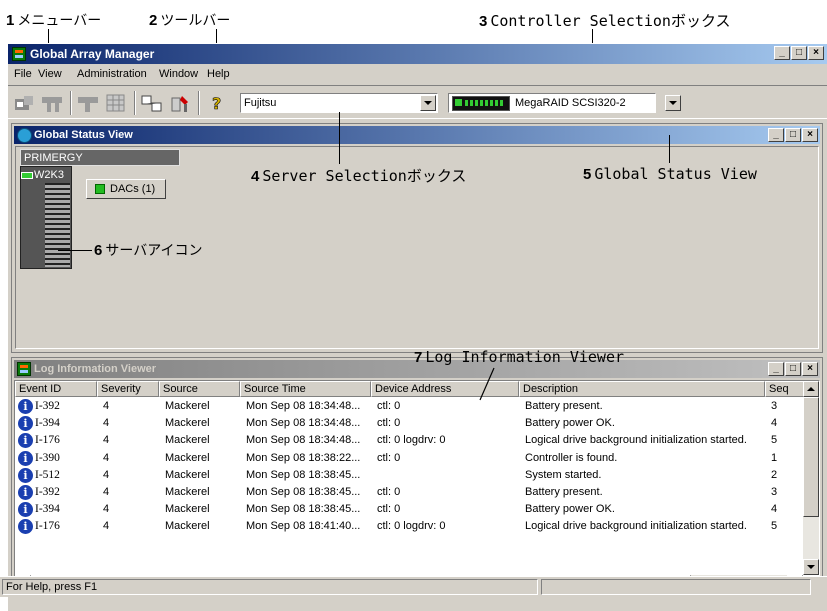 The image size is (827, 611). What do you see at coordinates (24, 135) in the screenshot?
I see `globe-icon` at bounding box center [24, 135].